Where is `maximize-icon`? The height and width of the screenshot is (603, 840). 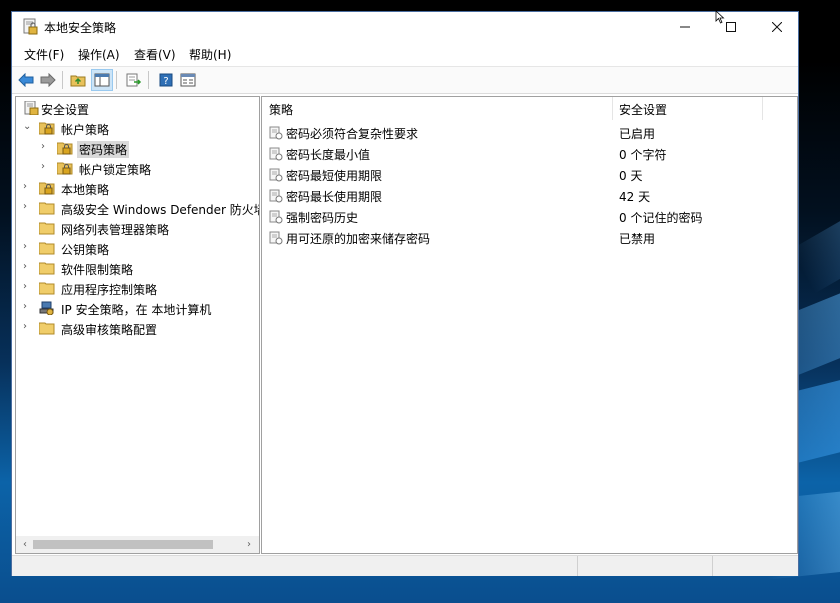 maximize-icon is located at coordinates (731, 27).